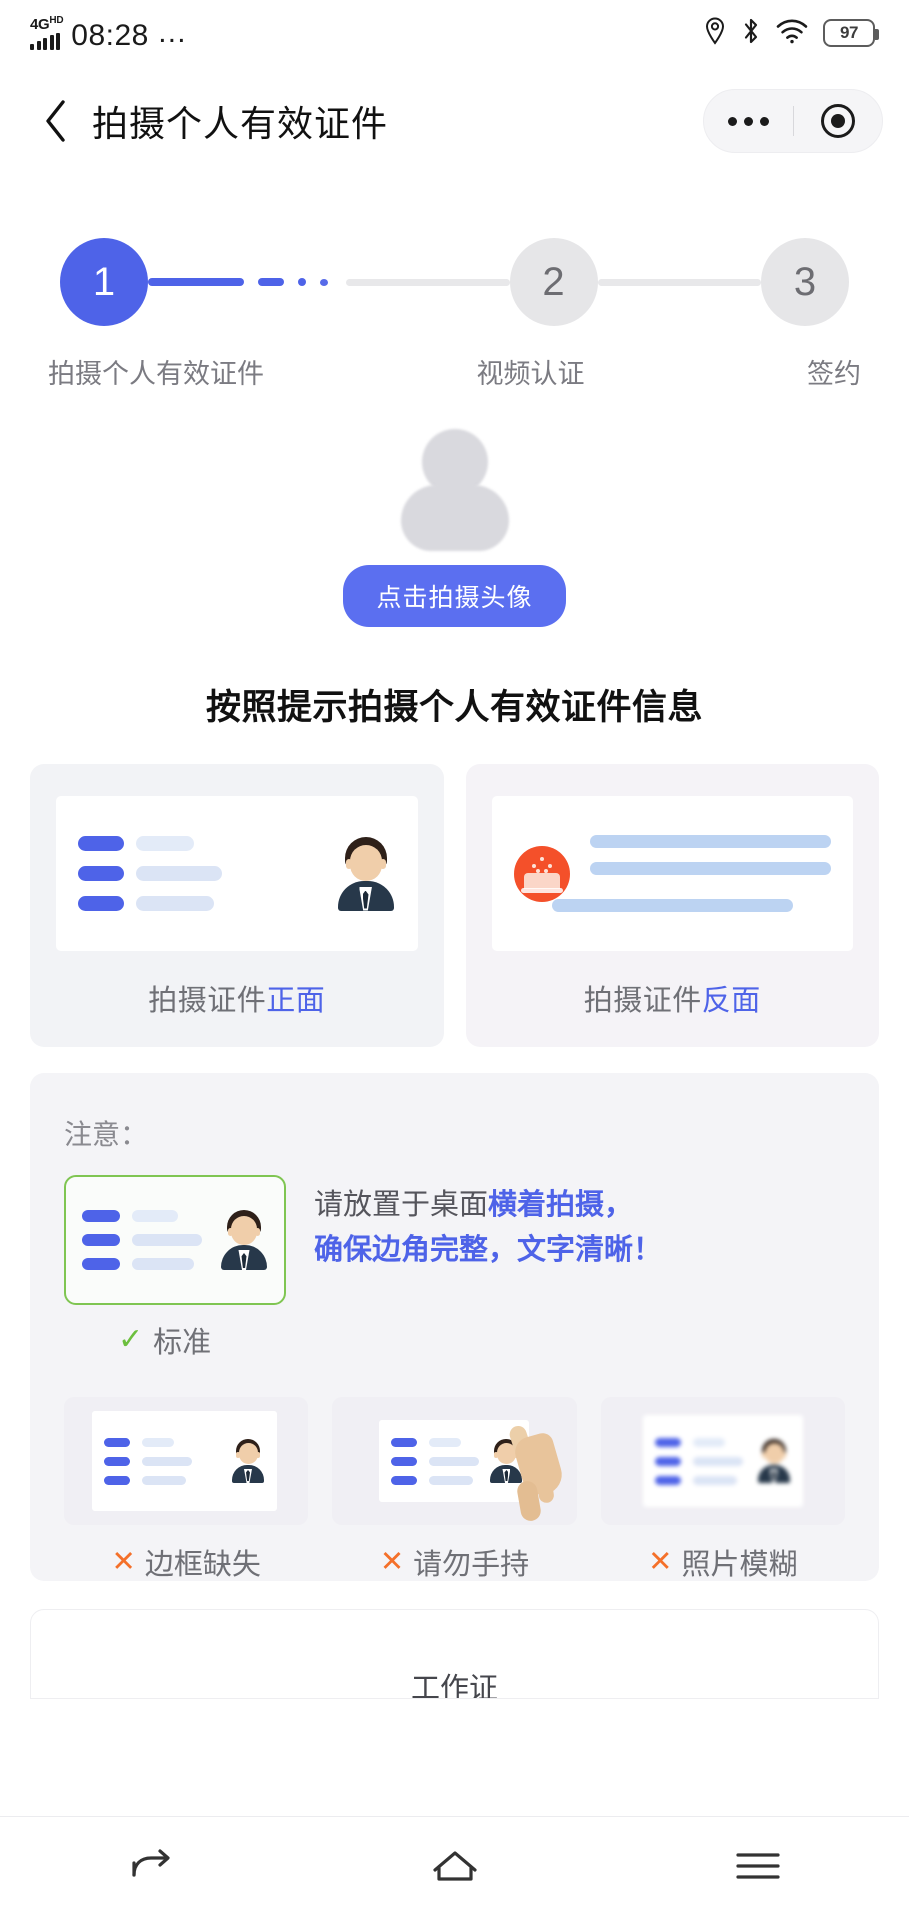 Image resolution: width=909 pixels, height=1920 pixels. I want to click on instruction-line1-highlight: 横着拍摄，, so click(561, 1205).